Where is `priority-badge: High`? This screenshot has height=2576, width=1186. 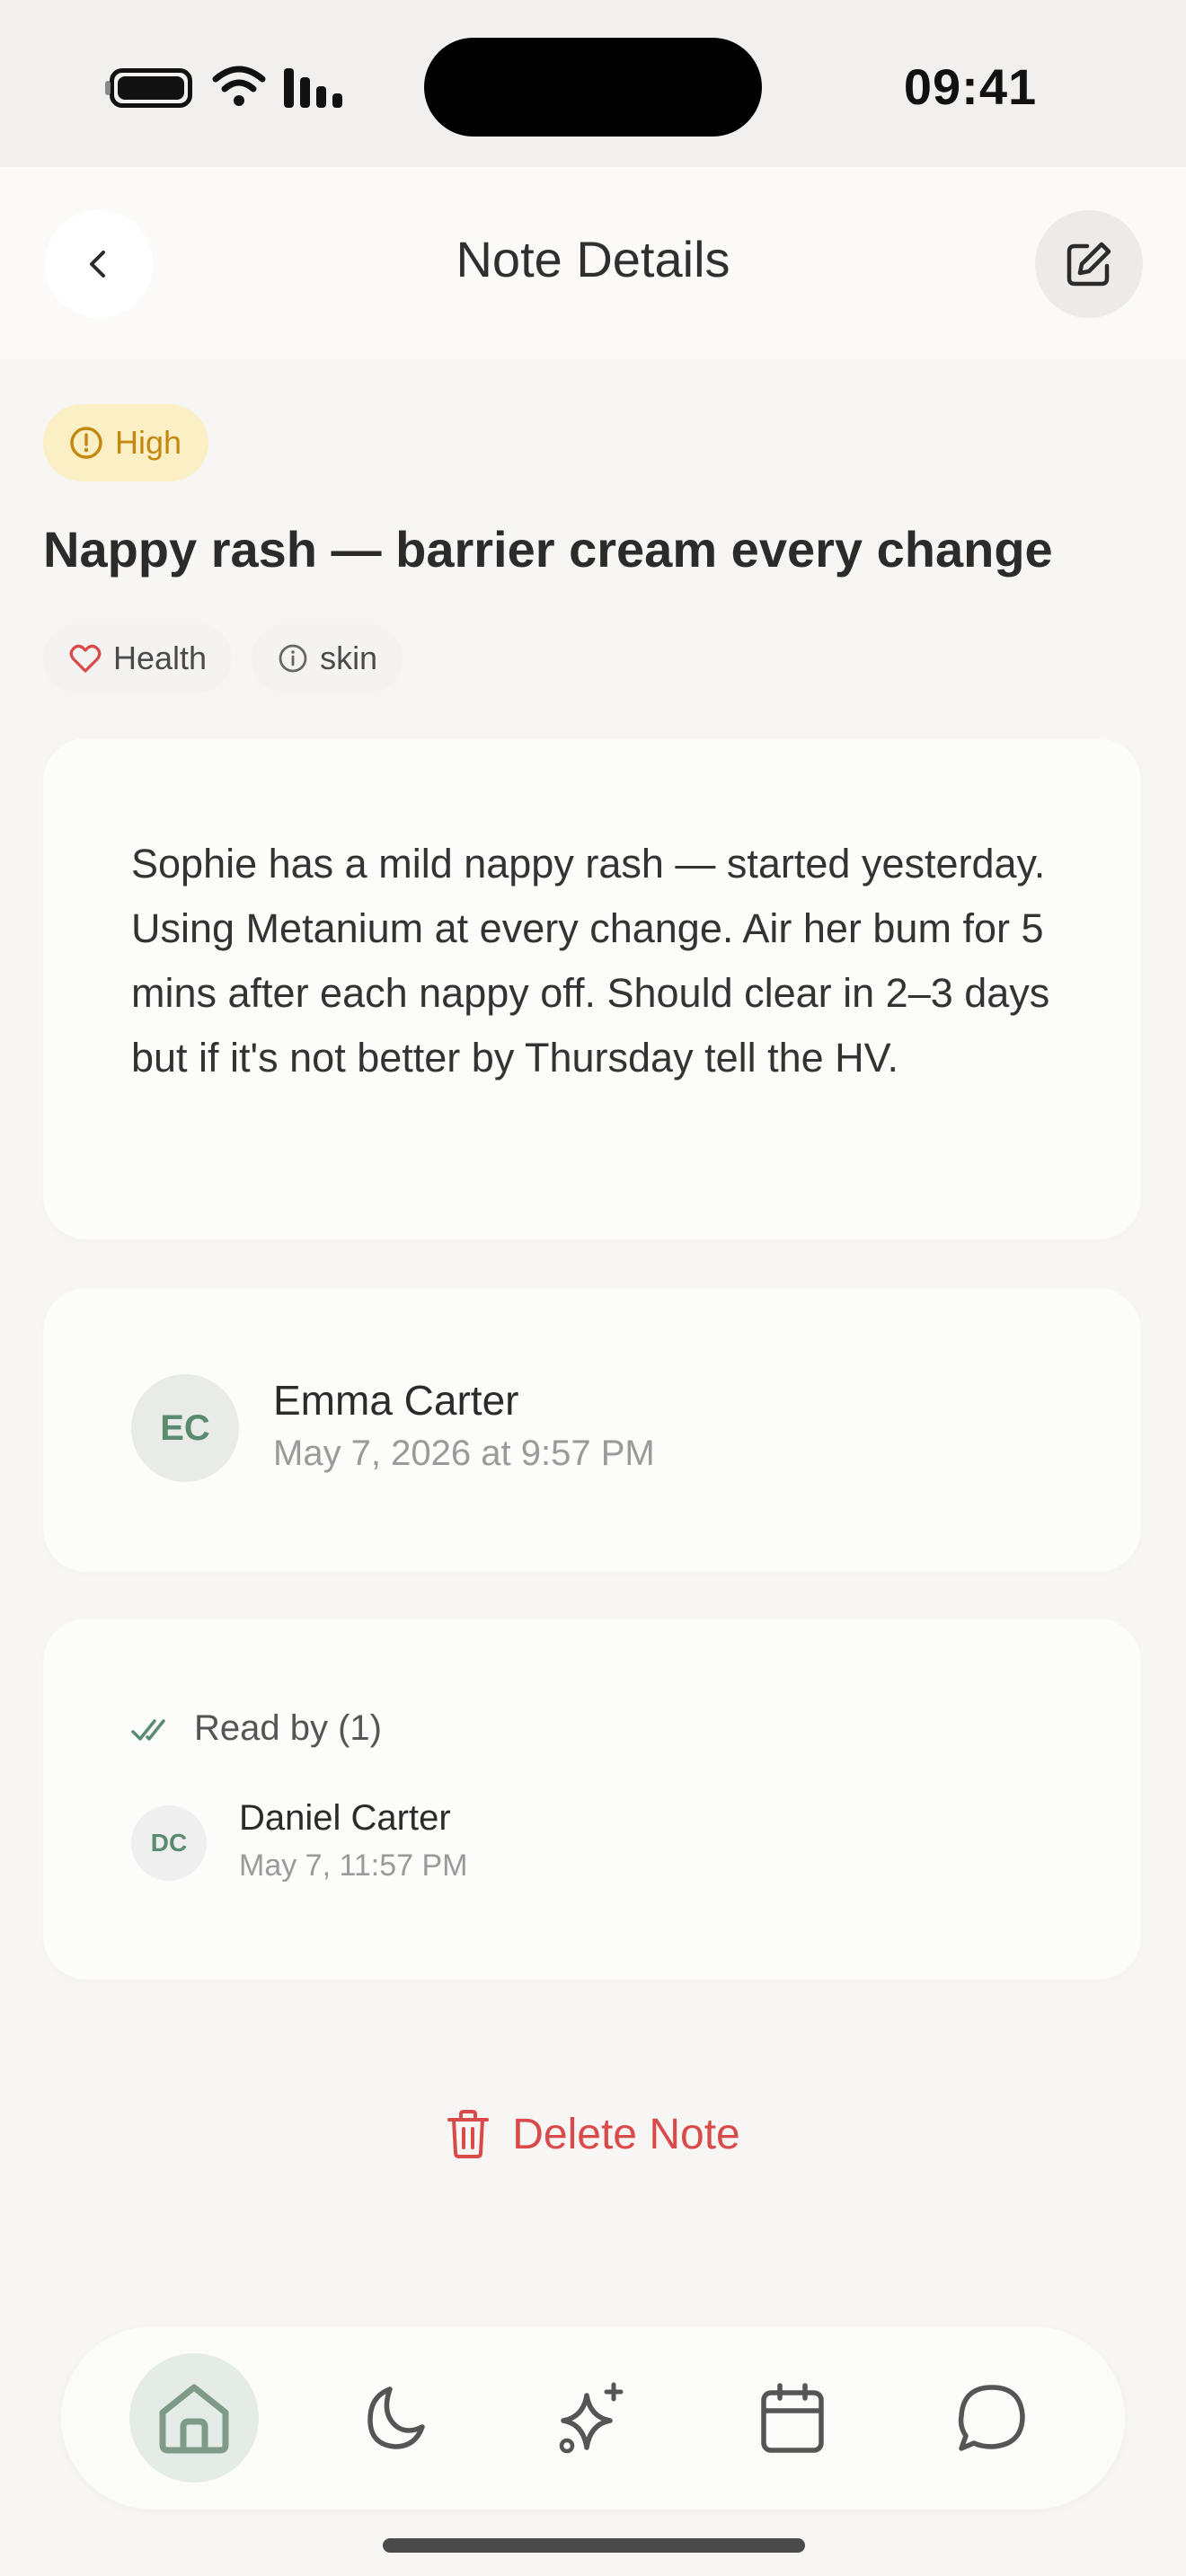 priority-badge: High is located at coordinates (126, 442).